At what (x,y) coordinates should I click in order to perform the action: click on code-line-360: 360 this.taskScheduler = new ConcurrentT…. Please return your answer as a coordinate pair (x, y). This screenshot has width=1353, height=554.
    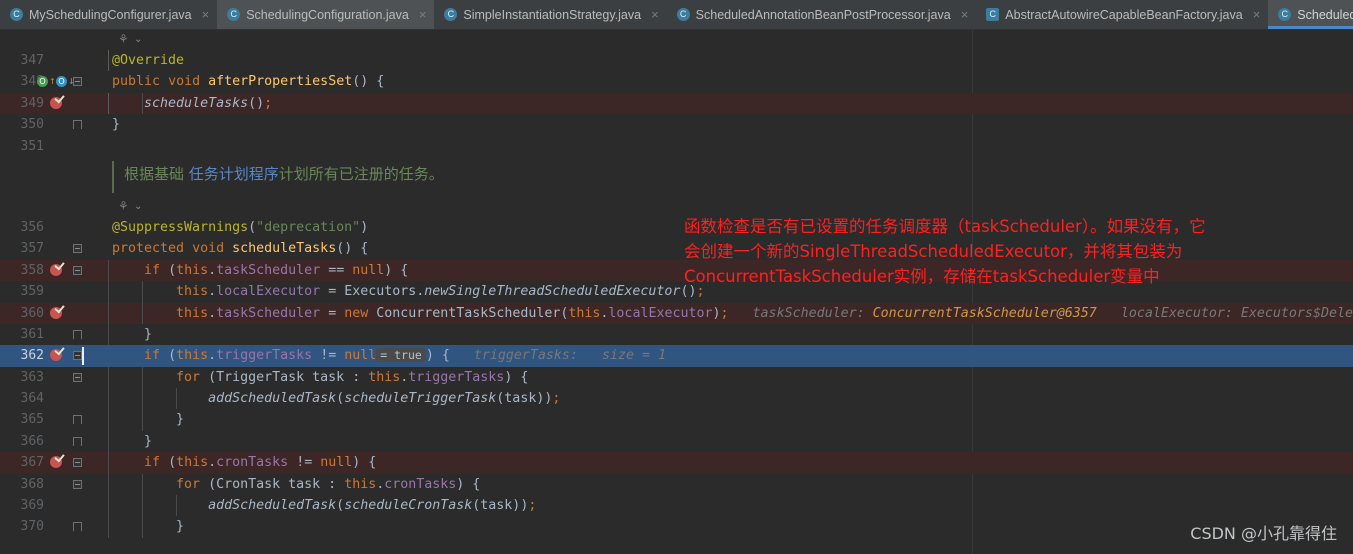
    Looking at the image, I should click on (676, 313).